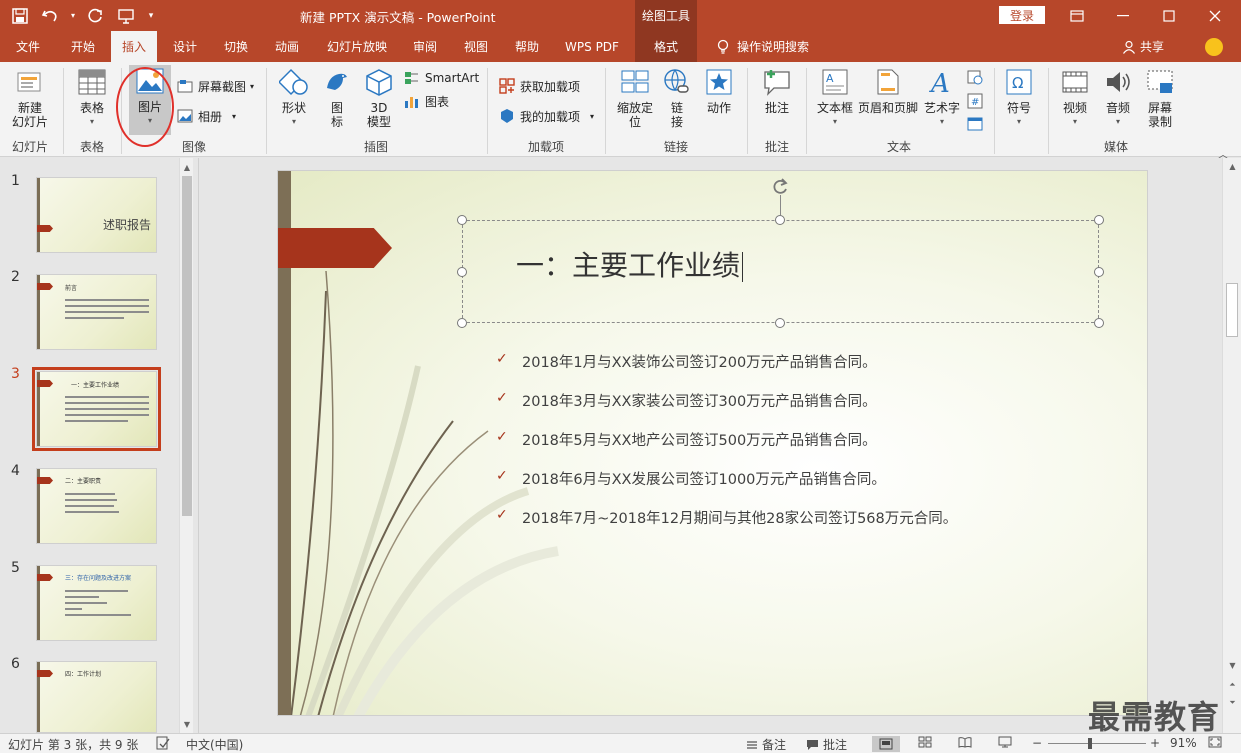  I want to click on comment-button: 批注, so click(777, 90).